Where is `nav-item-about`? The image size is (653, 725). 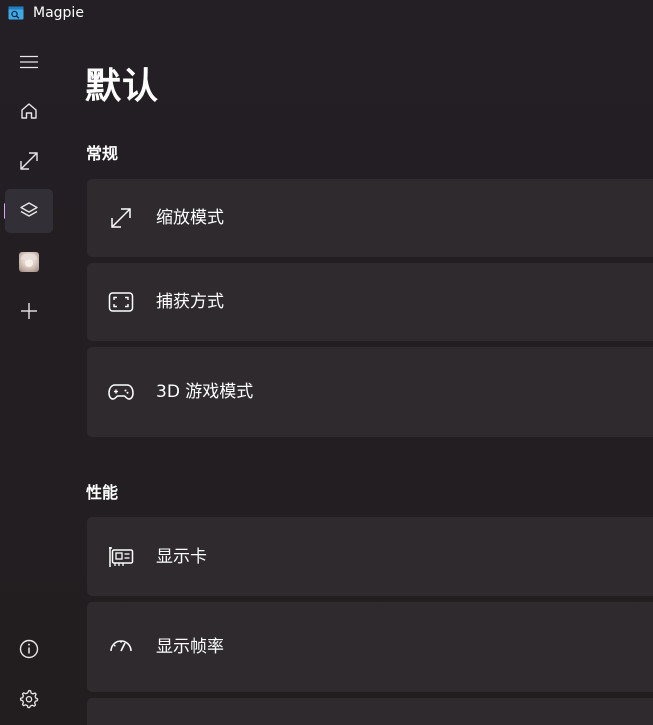
nav-item-about is located at coordinates (29, 649).